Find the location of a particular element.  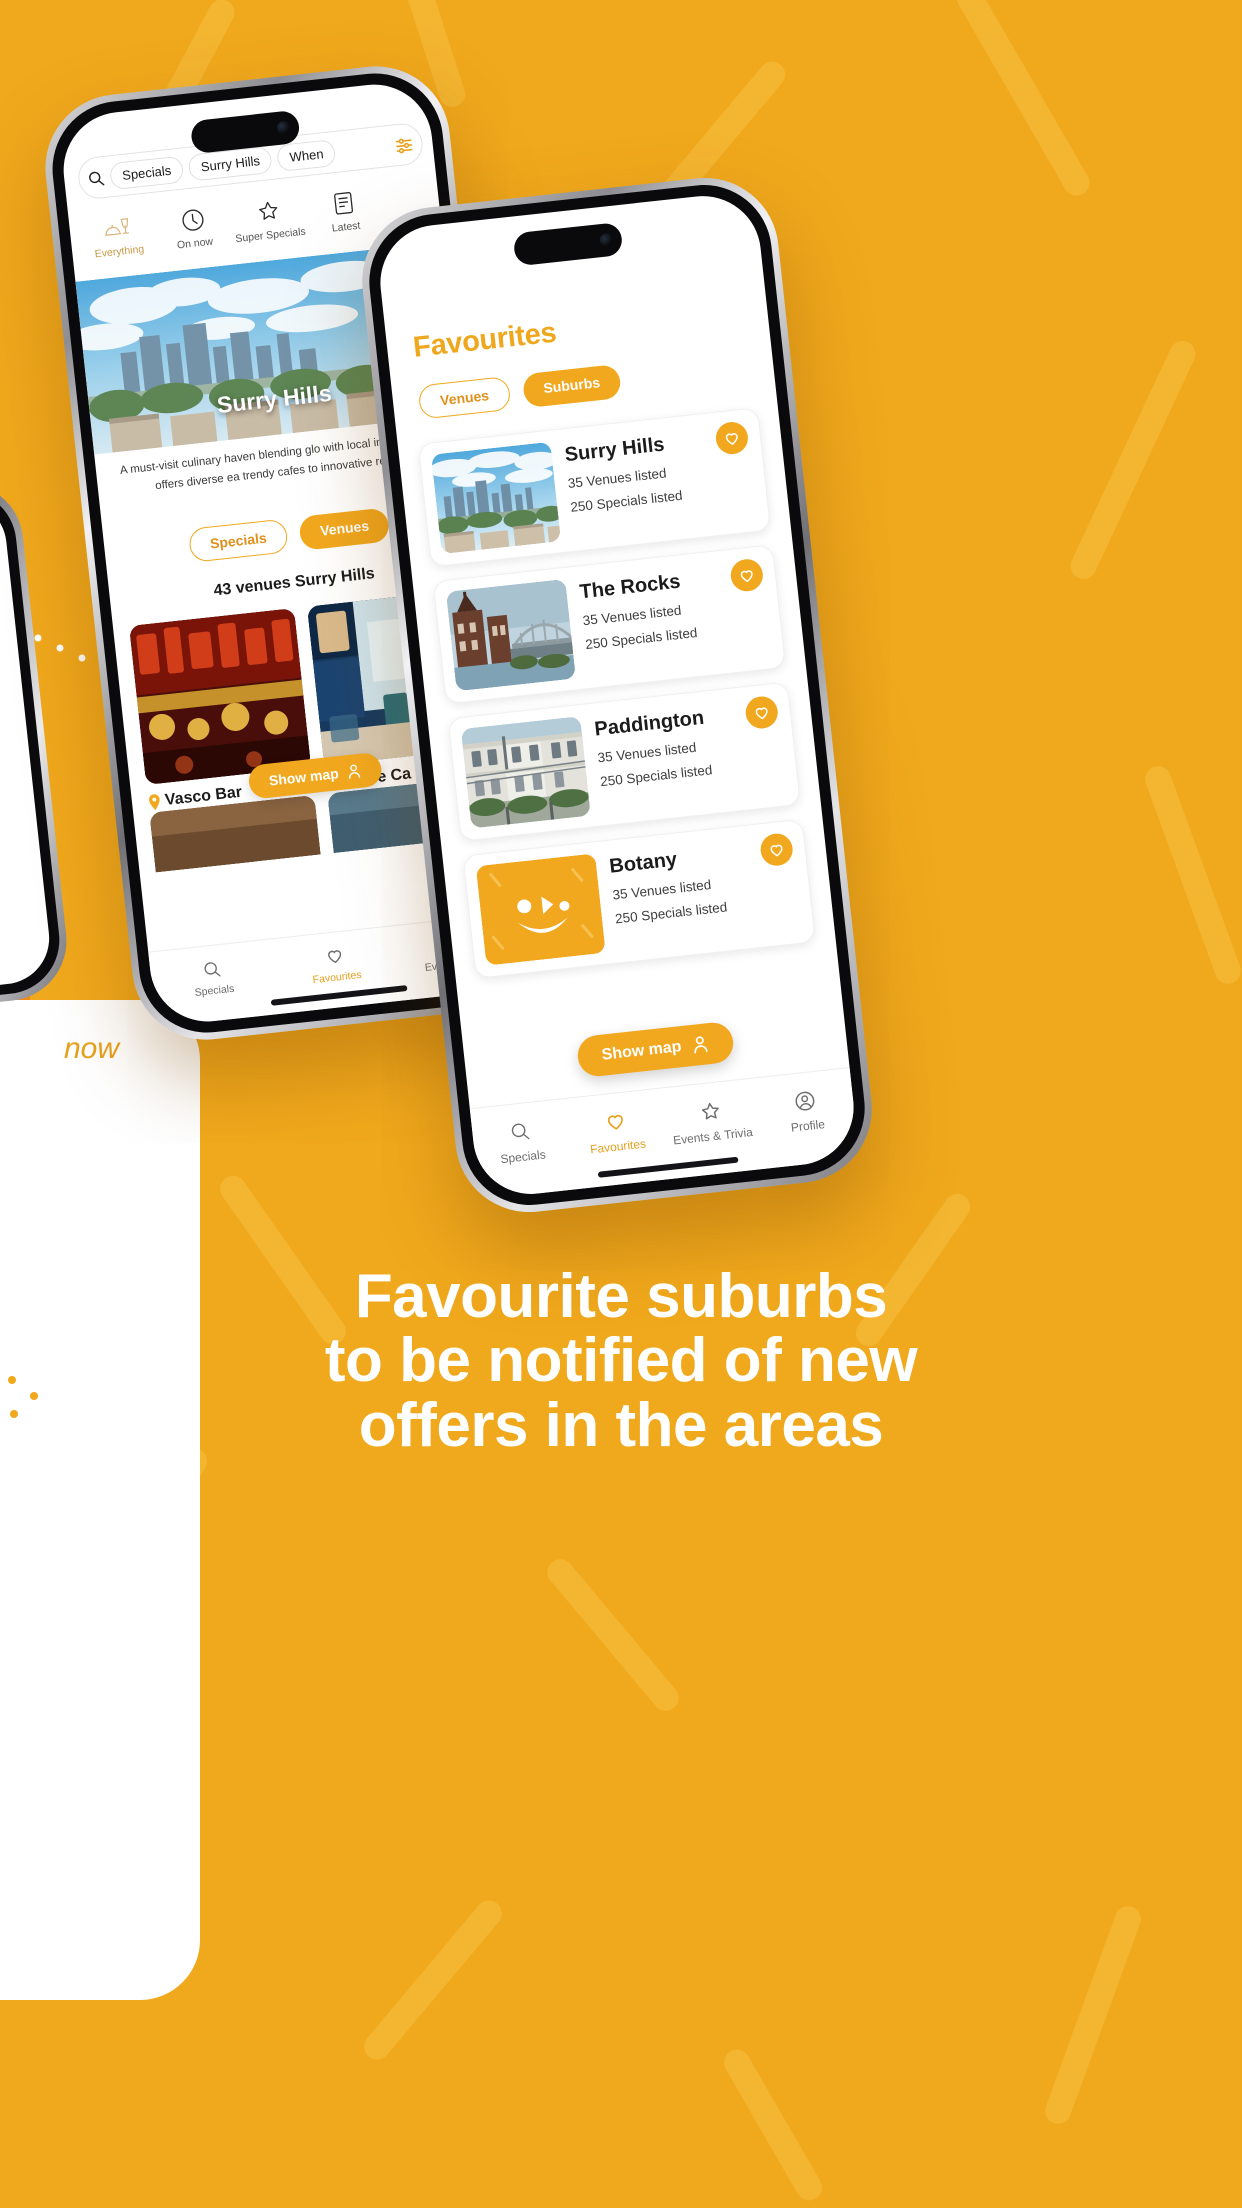

dynamic-island is located at coordinates (568, 244).